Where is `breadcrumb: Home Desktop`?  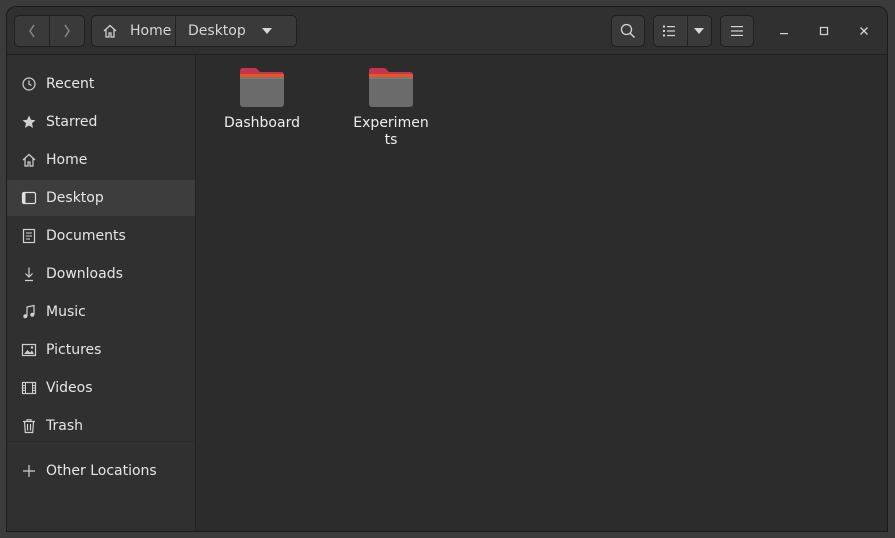
breadcrumb: Home Desktop is located at coordinates (194, 31).